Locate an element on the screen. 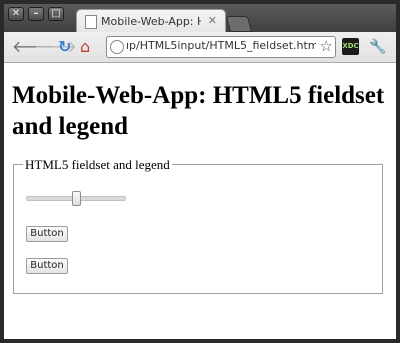 This screenshot has height=343, width=400. tab-strip: ✕ – □ Mobile-Web-App: HTML5 f ✕ is located at coordinates (200, 18).